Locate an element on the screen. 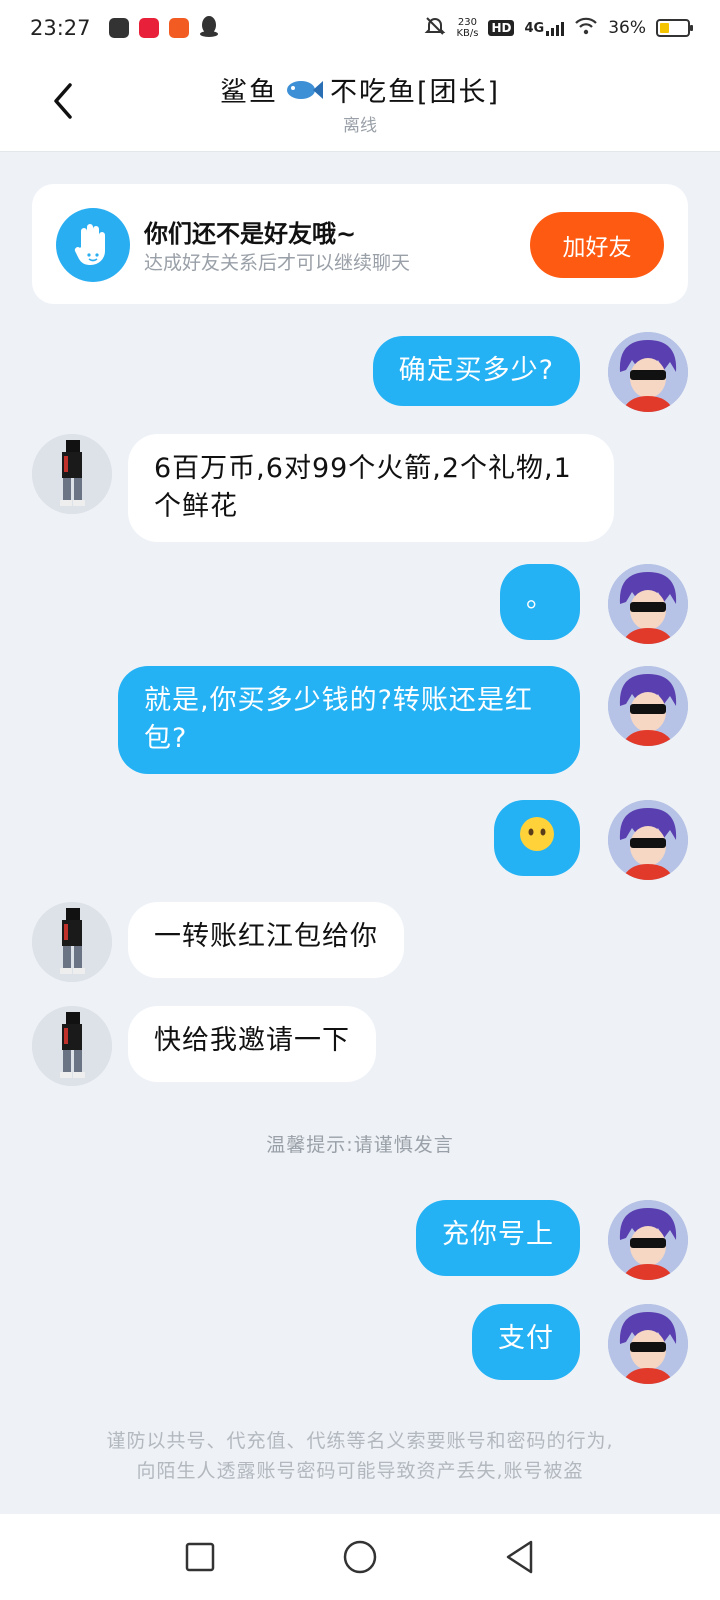 The width and height of the screenshot is (720, 1600). message-bubble-sent: 就是,你买多少钱的?转账还是红包? is located at coordinates (349, 720).